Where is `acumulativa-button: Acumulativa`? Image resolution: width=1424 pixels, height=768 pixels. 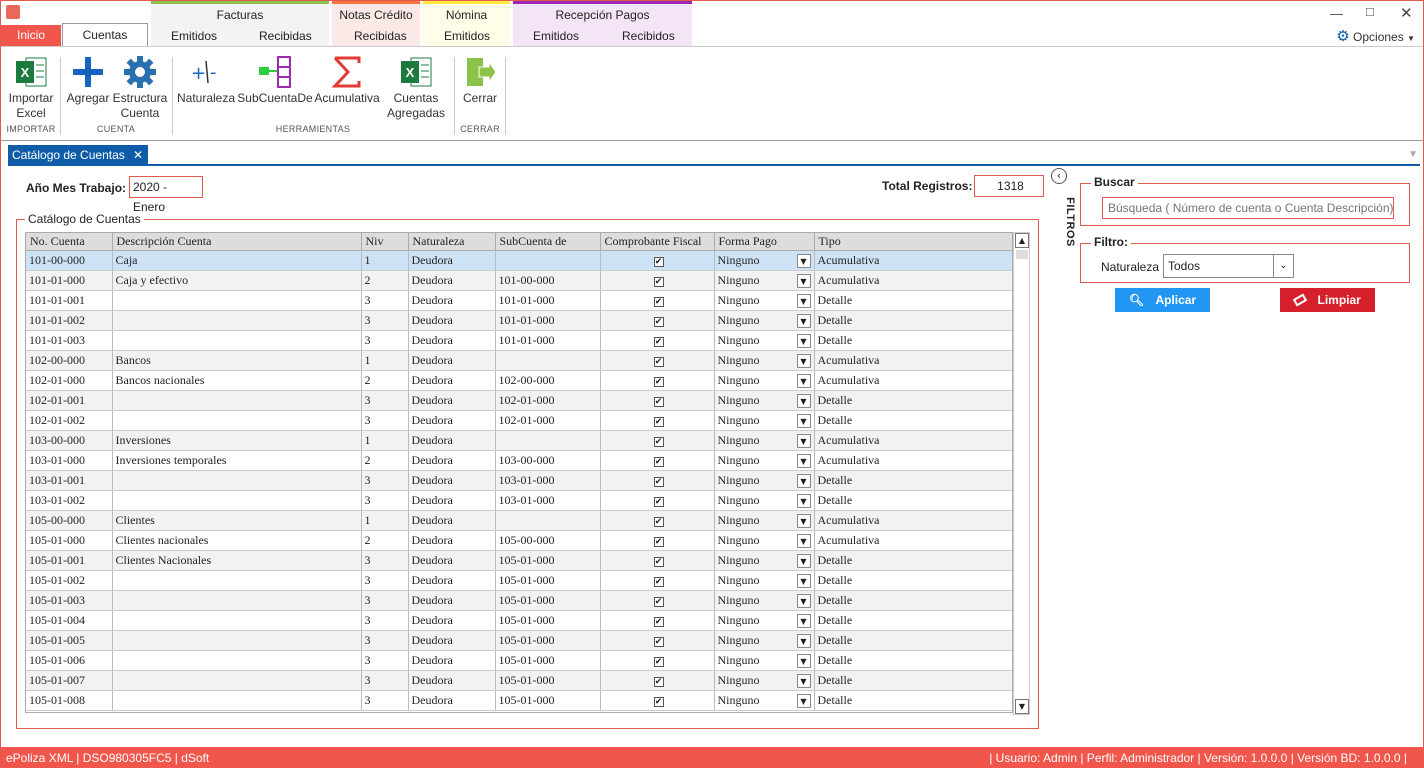 acumulativa-button: Acumulativa is located at coordinates (347, 80).